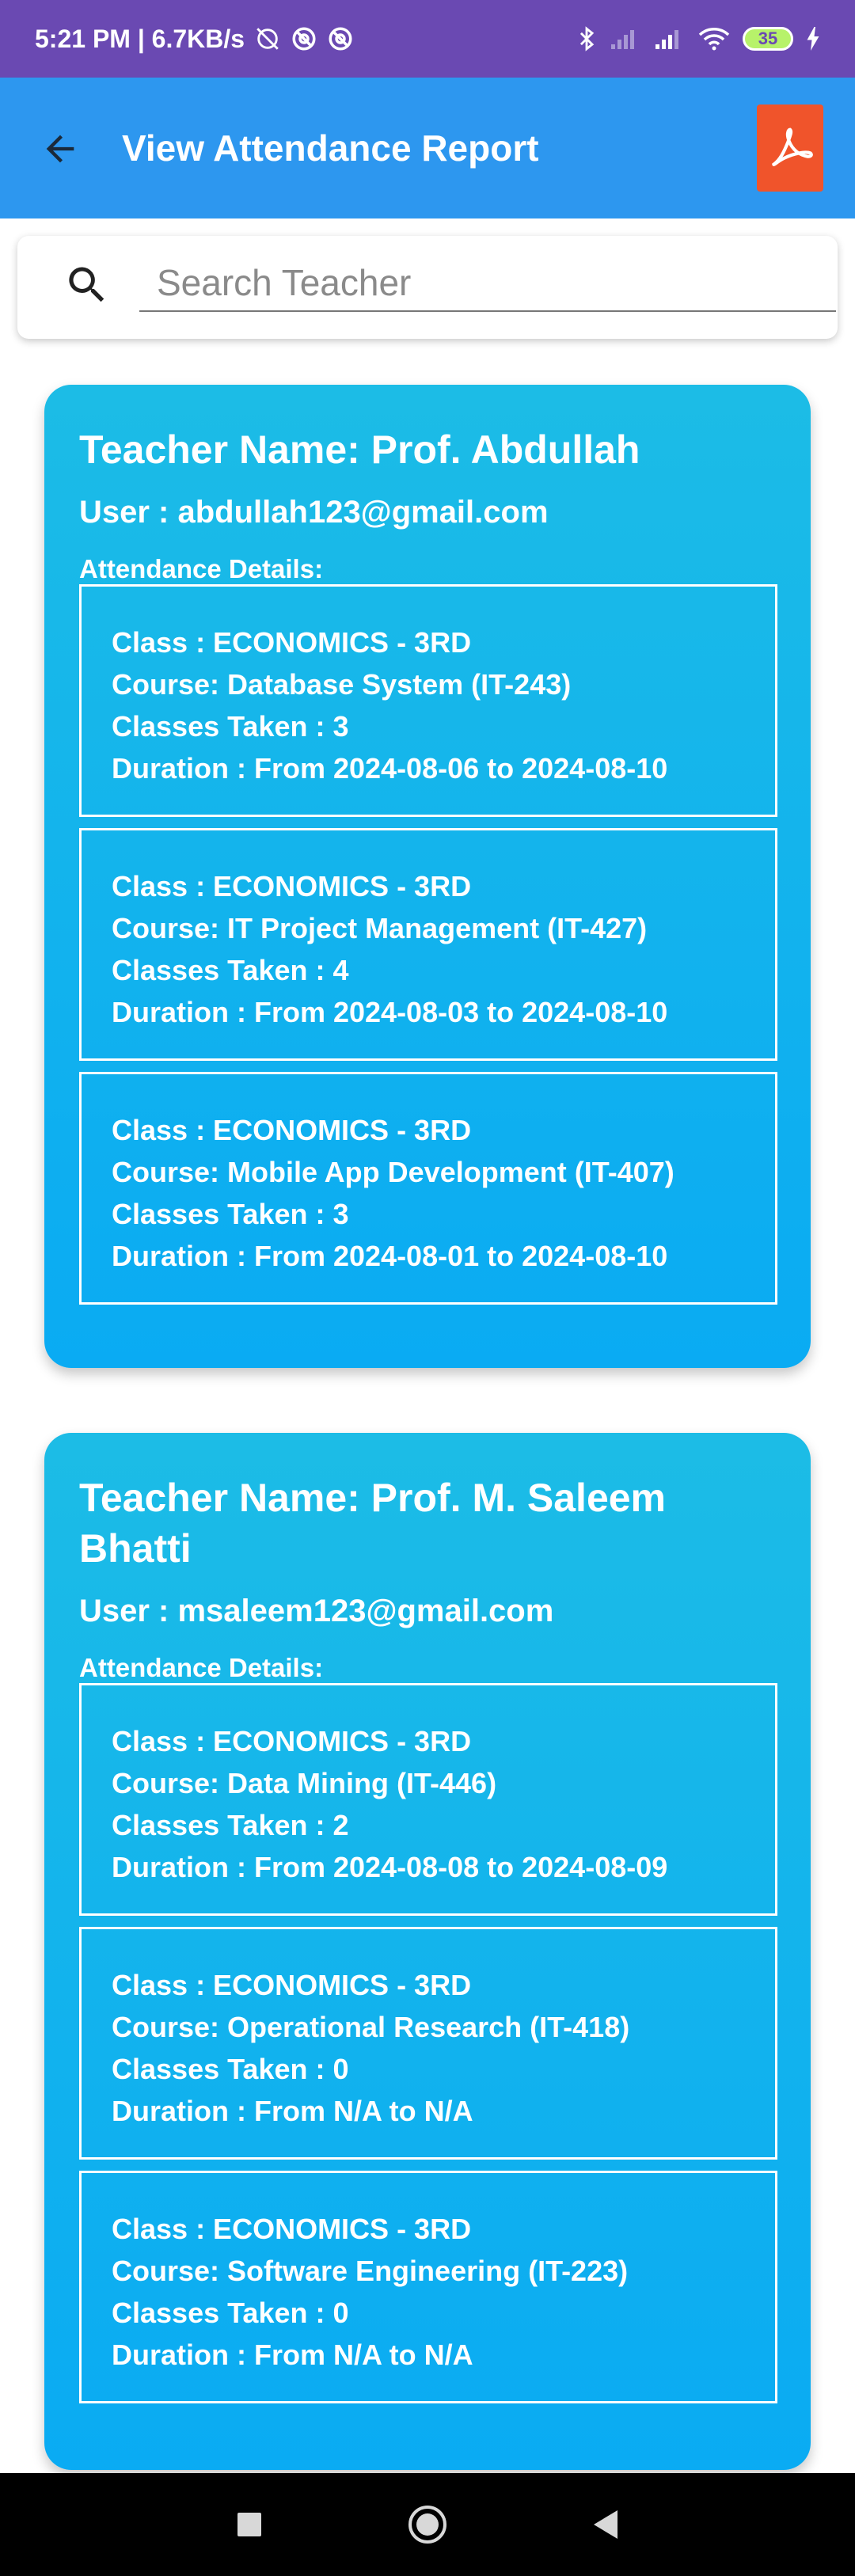 Image resolution: width=855 pixels, height=2576 pixels. I want to click on arrow-back-icon, so click(60, 149).